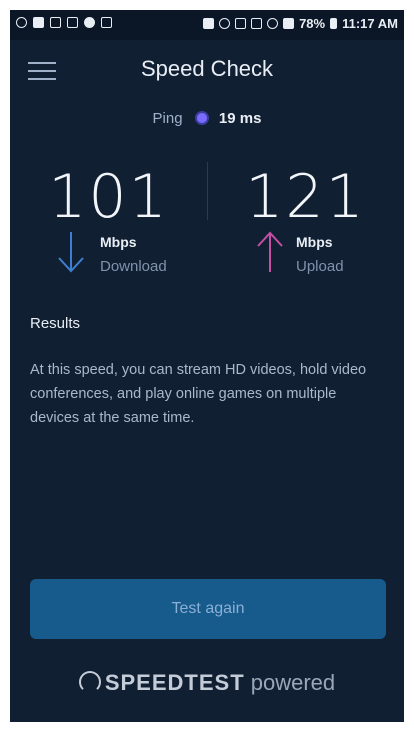 This screenshot has height=729, width=414. What do you see at coordinates (240, 118) in the screenshot?
I see `ping-value: 19 ms` at bounding box center [240, 118].